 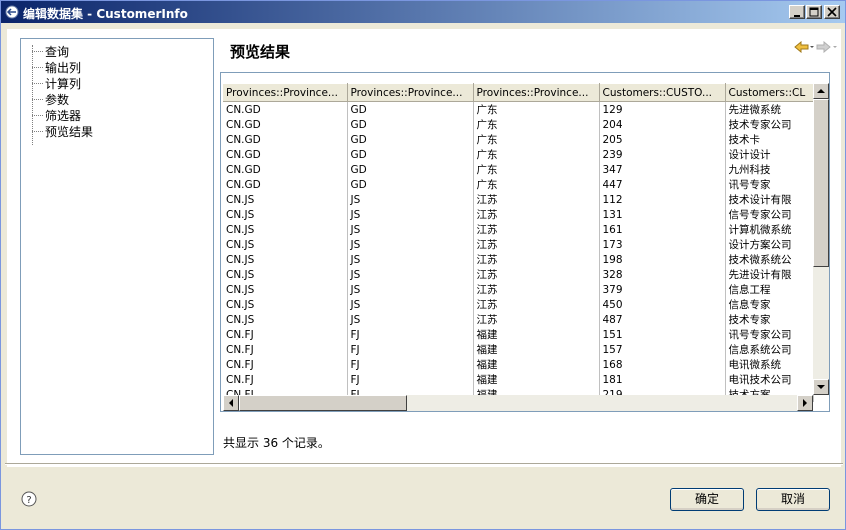 I want to click on tree-item-filters: 筛选器, so click(x=116, y=115).